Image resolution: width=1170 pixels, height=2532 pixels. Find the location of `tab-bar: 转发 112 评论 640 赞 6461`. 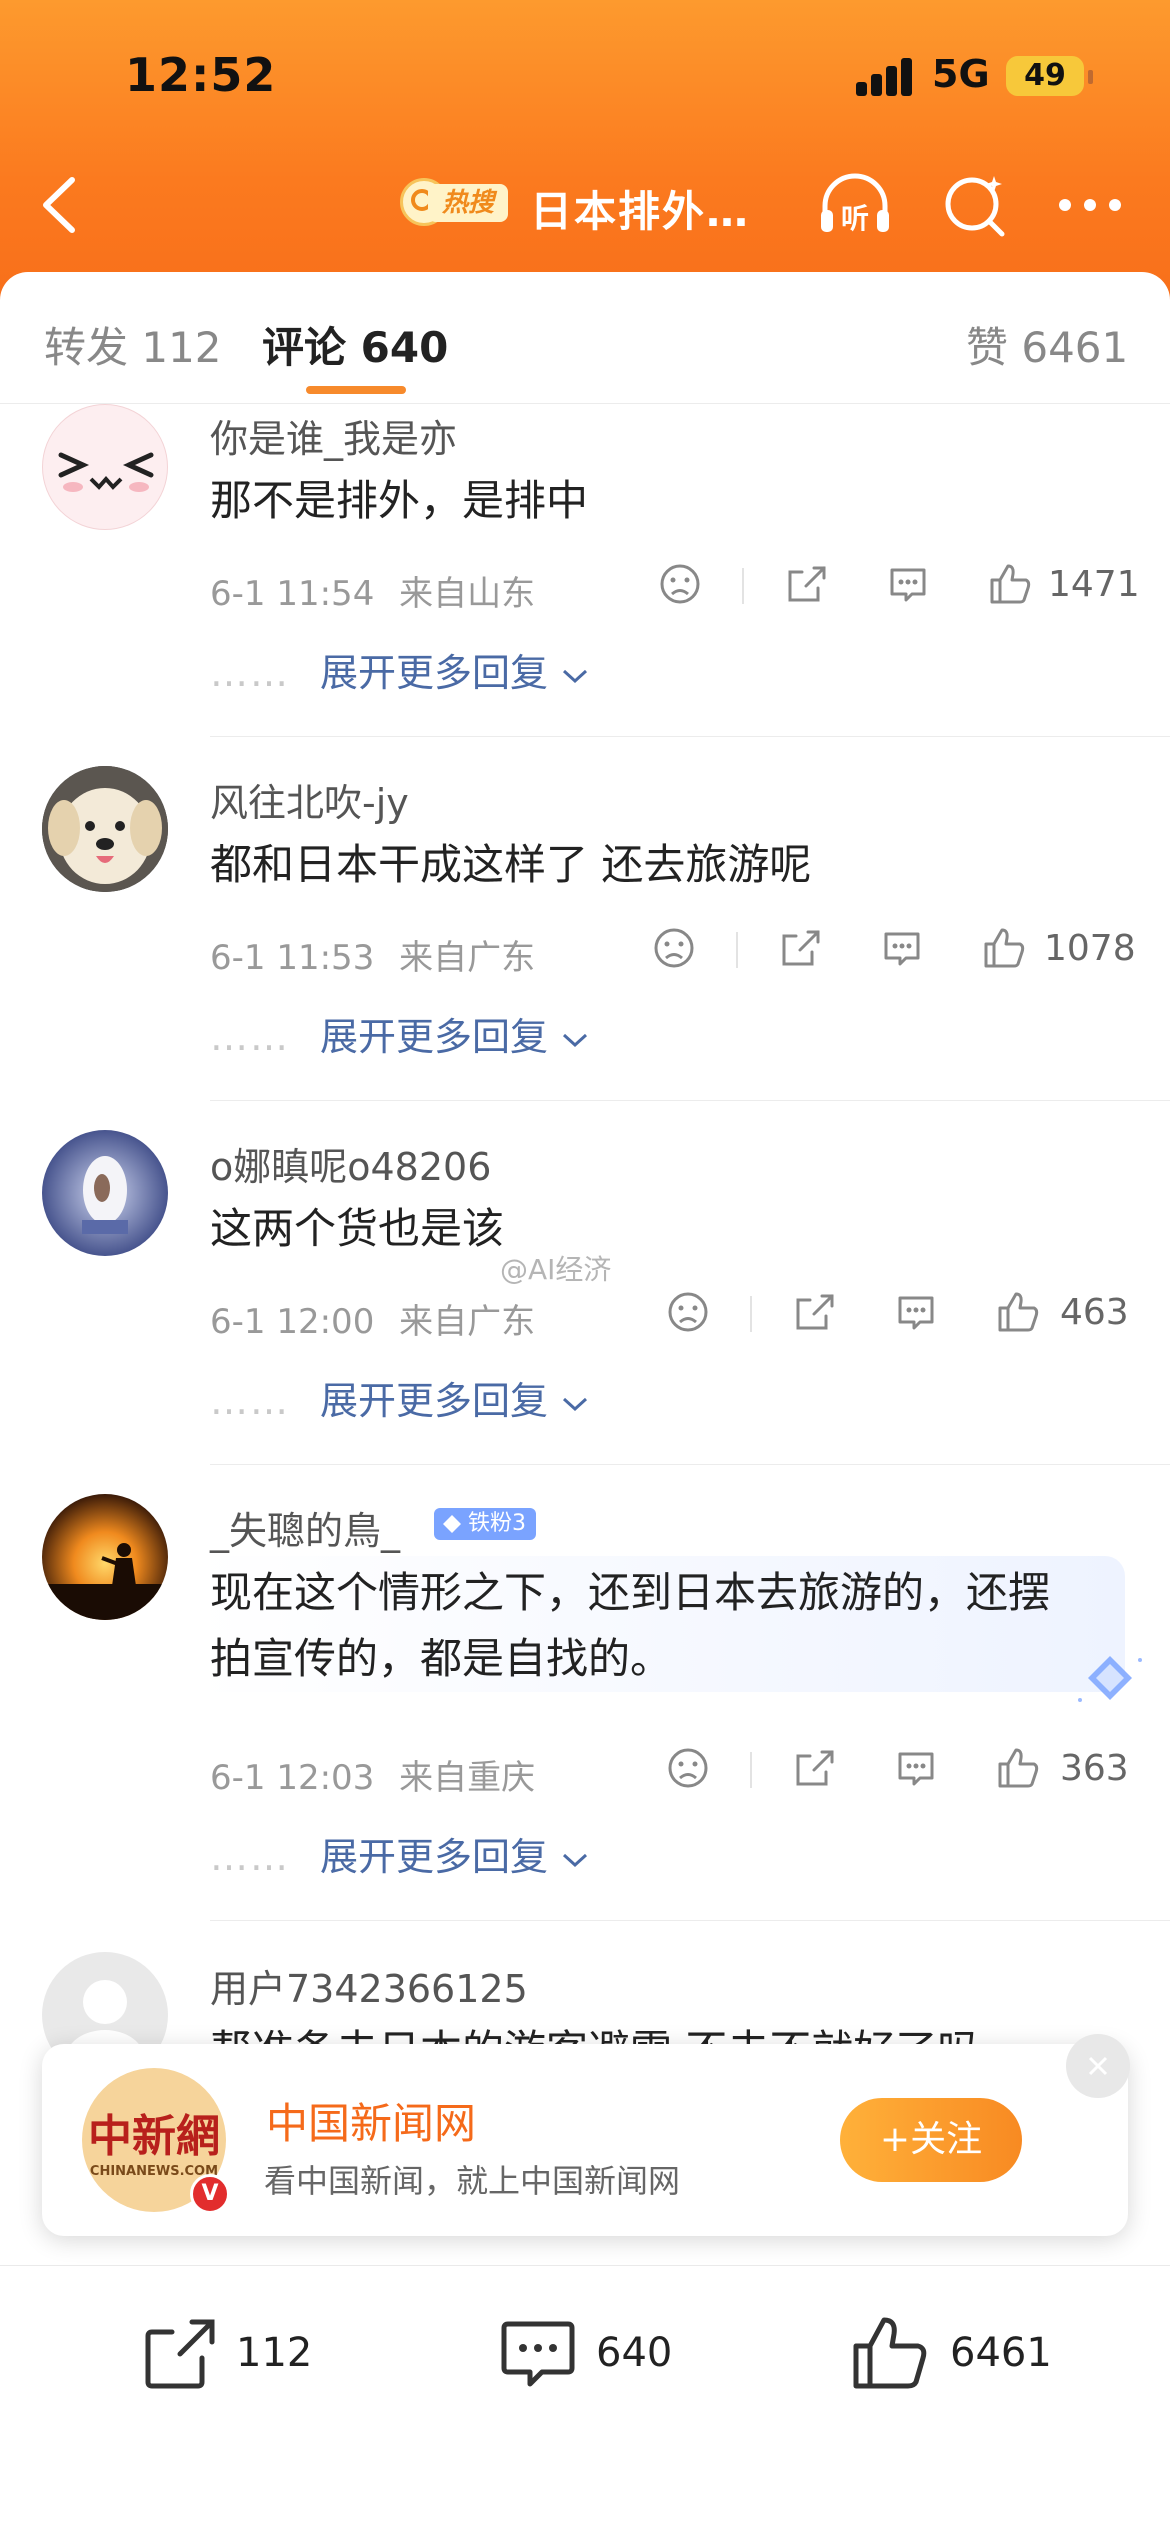

tab-bar: 转发 112 评论 640 赞 6461 is located at coordinates (585, 352).